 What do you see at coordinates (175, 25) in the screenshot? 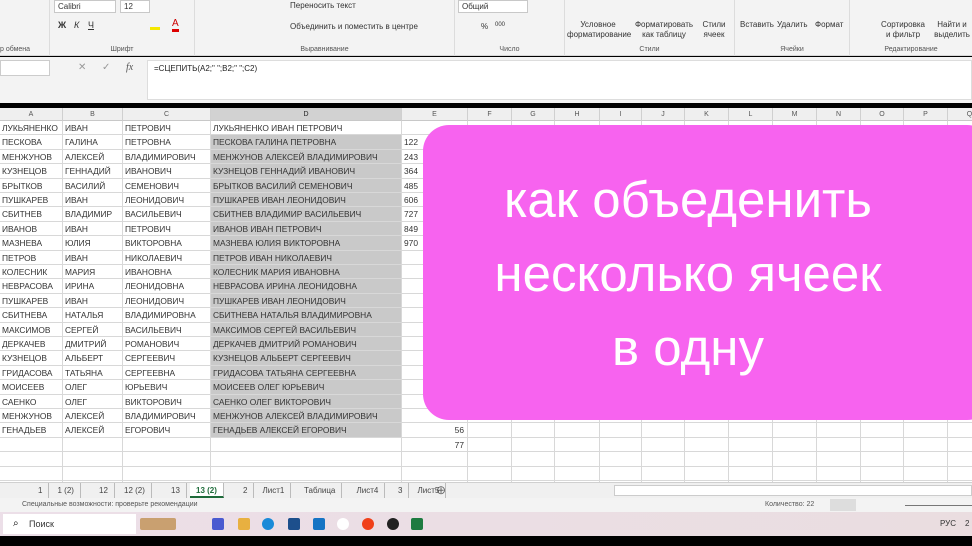
I see `font-color-icon: A` at bounding box center [175, 25].